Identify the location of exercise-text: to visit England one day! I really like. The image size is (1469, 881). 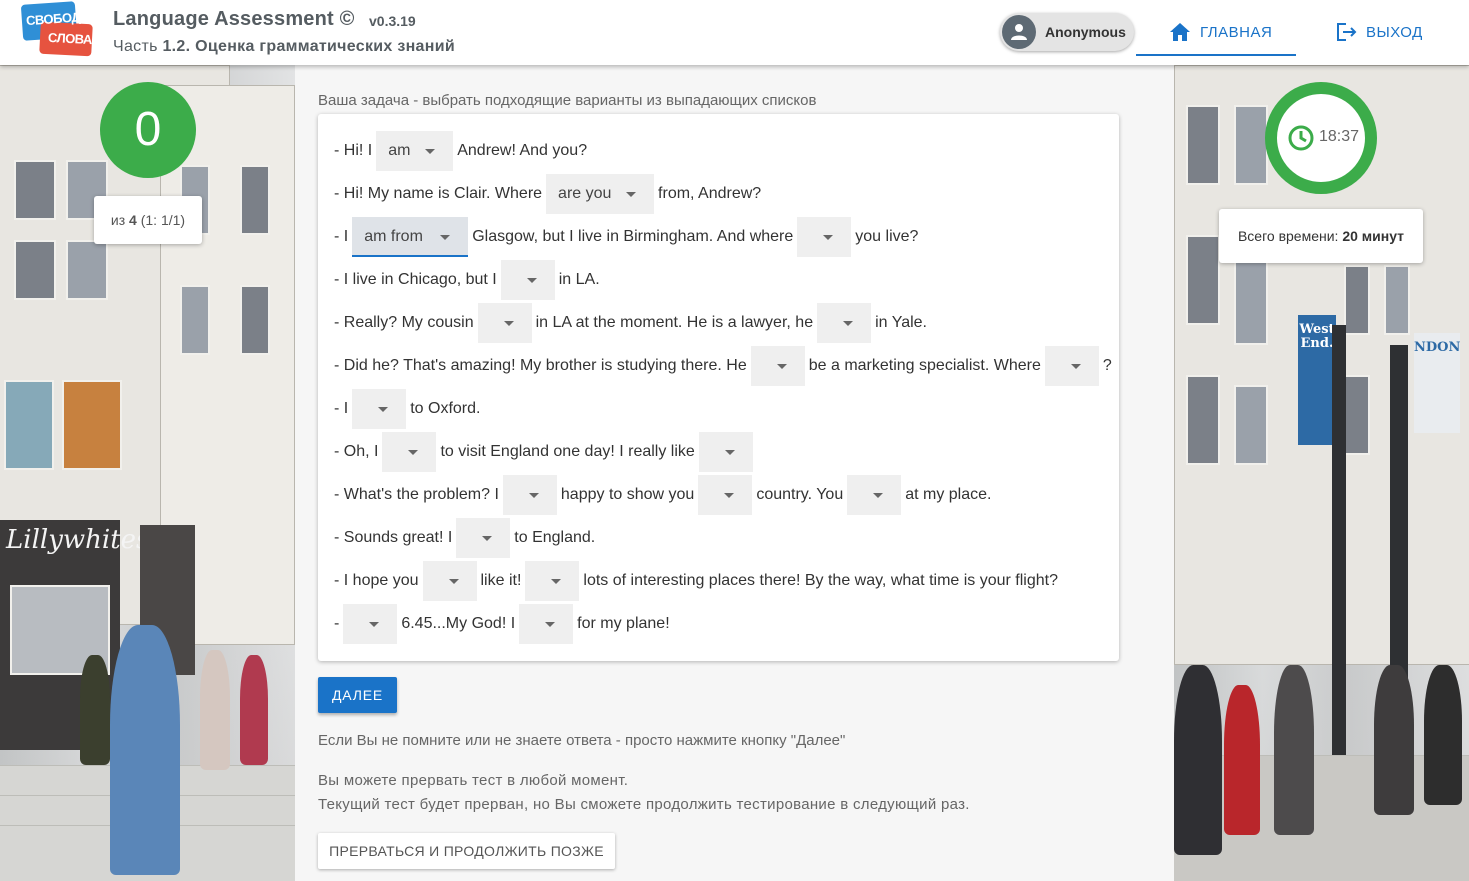
(567, 451).